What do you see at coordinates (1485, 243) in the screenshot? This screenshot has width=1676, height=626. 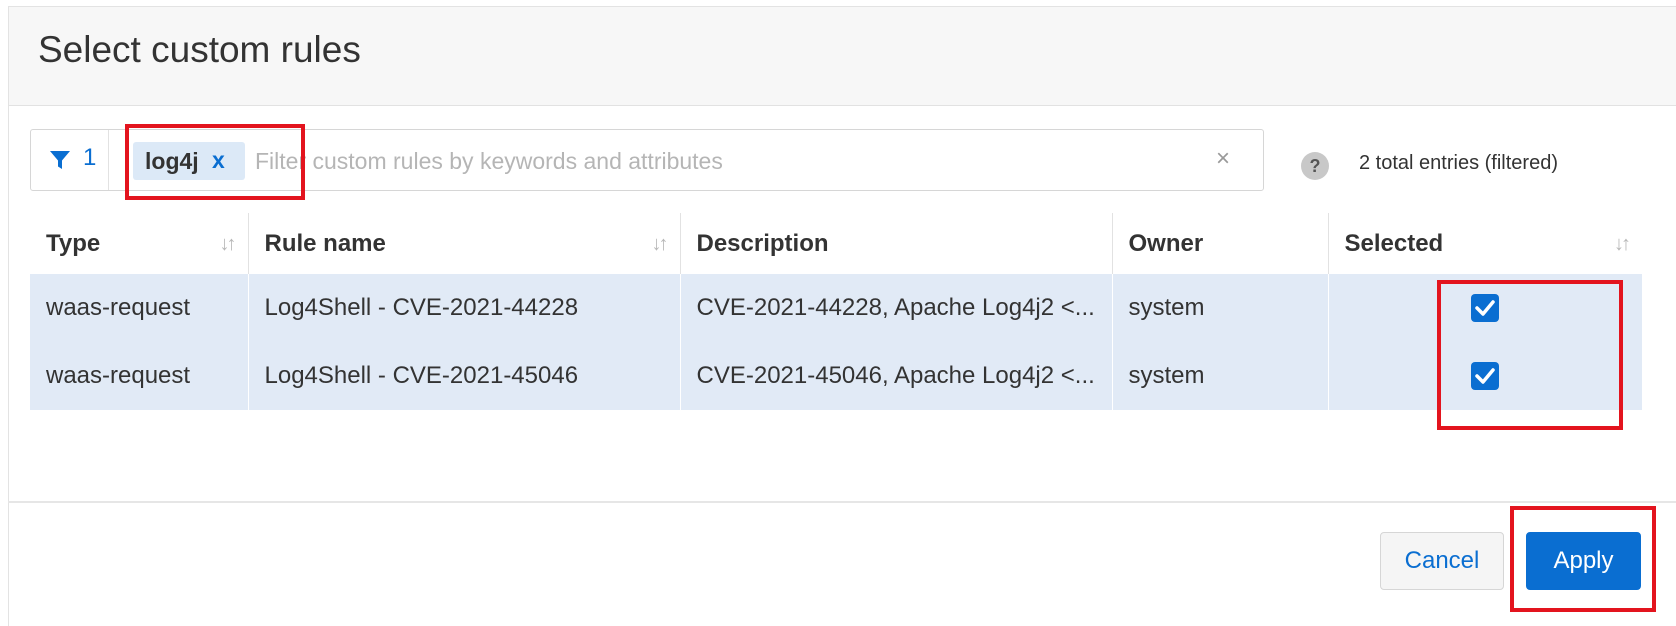 I see `column-header-selected: Selected ↓↑` at bounding box center [1485, 243].